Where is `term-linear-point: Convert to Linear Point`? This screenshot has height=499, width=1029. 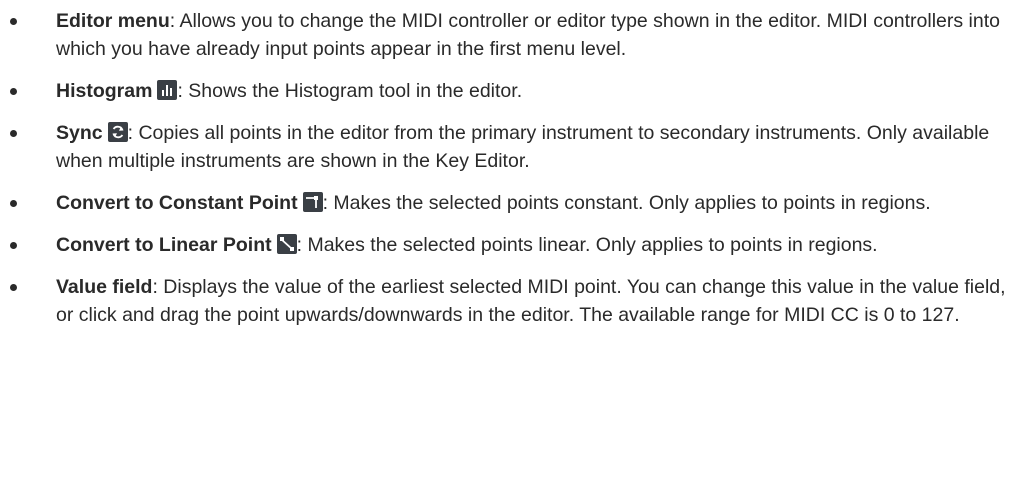
term-linear-point: Convert to Linear Point is located at coordinates (164, 245).